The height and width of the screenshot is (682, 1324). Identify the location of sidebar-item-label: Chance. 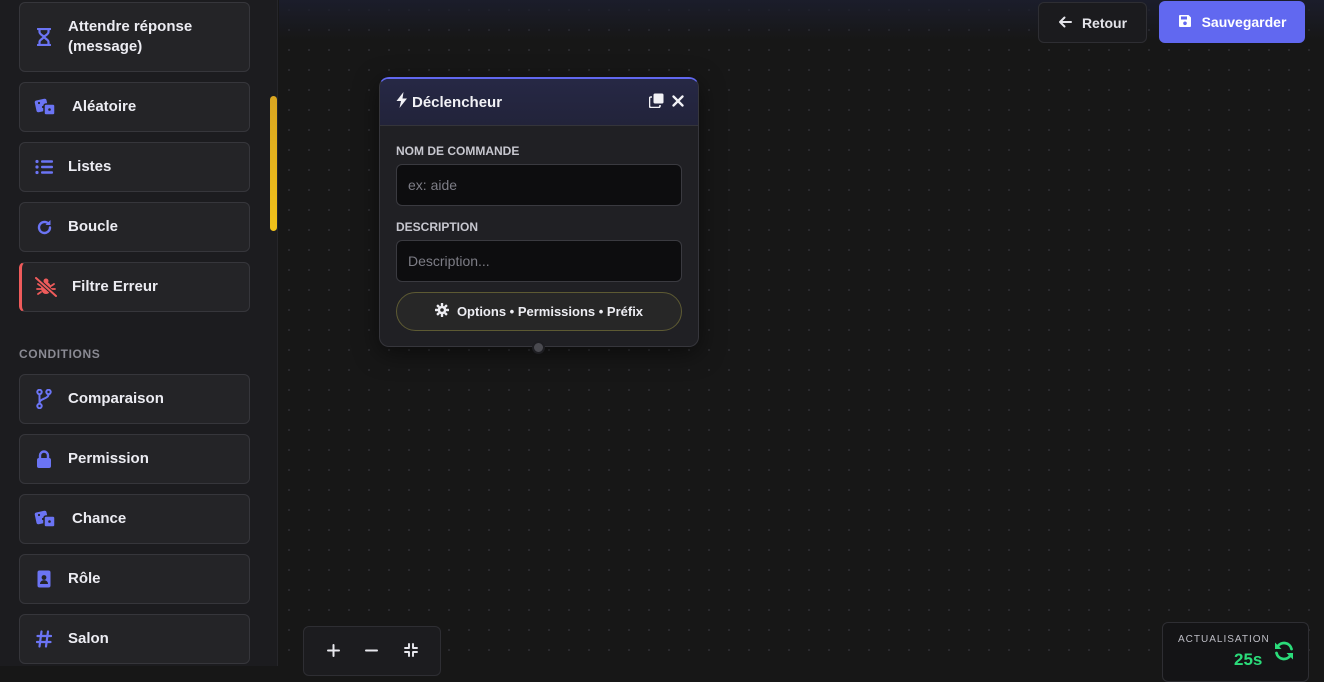
(99, 518).